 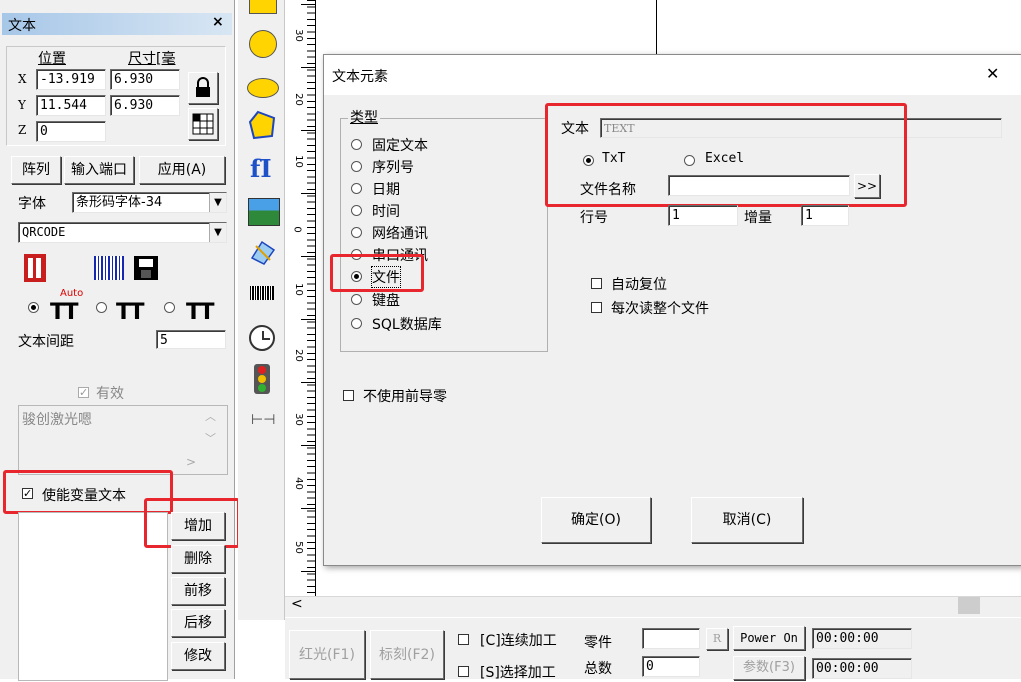 I want to click on vector-tool-icon, so click(x=263, y=253).